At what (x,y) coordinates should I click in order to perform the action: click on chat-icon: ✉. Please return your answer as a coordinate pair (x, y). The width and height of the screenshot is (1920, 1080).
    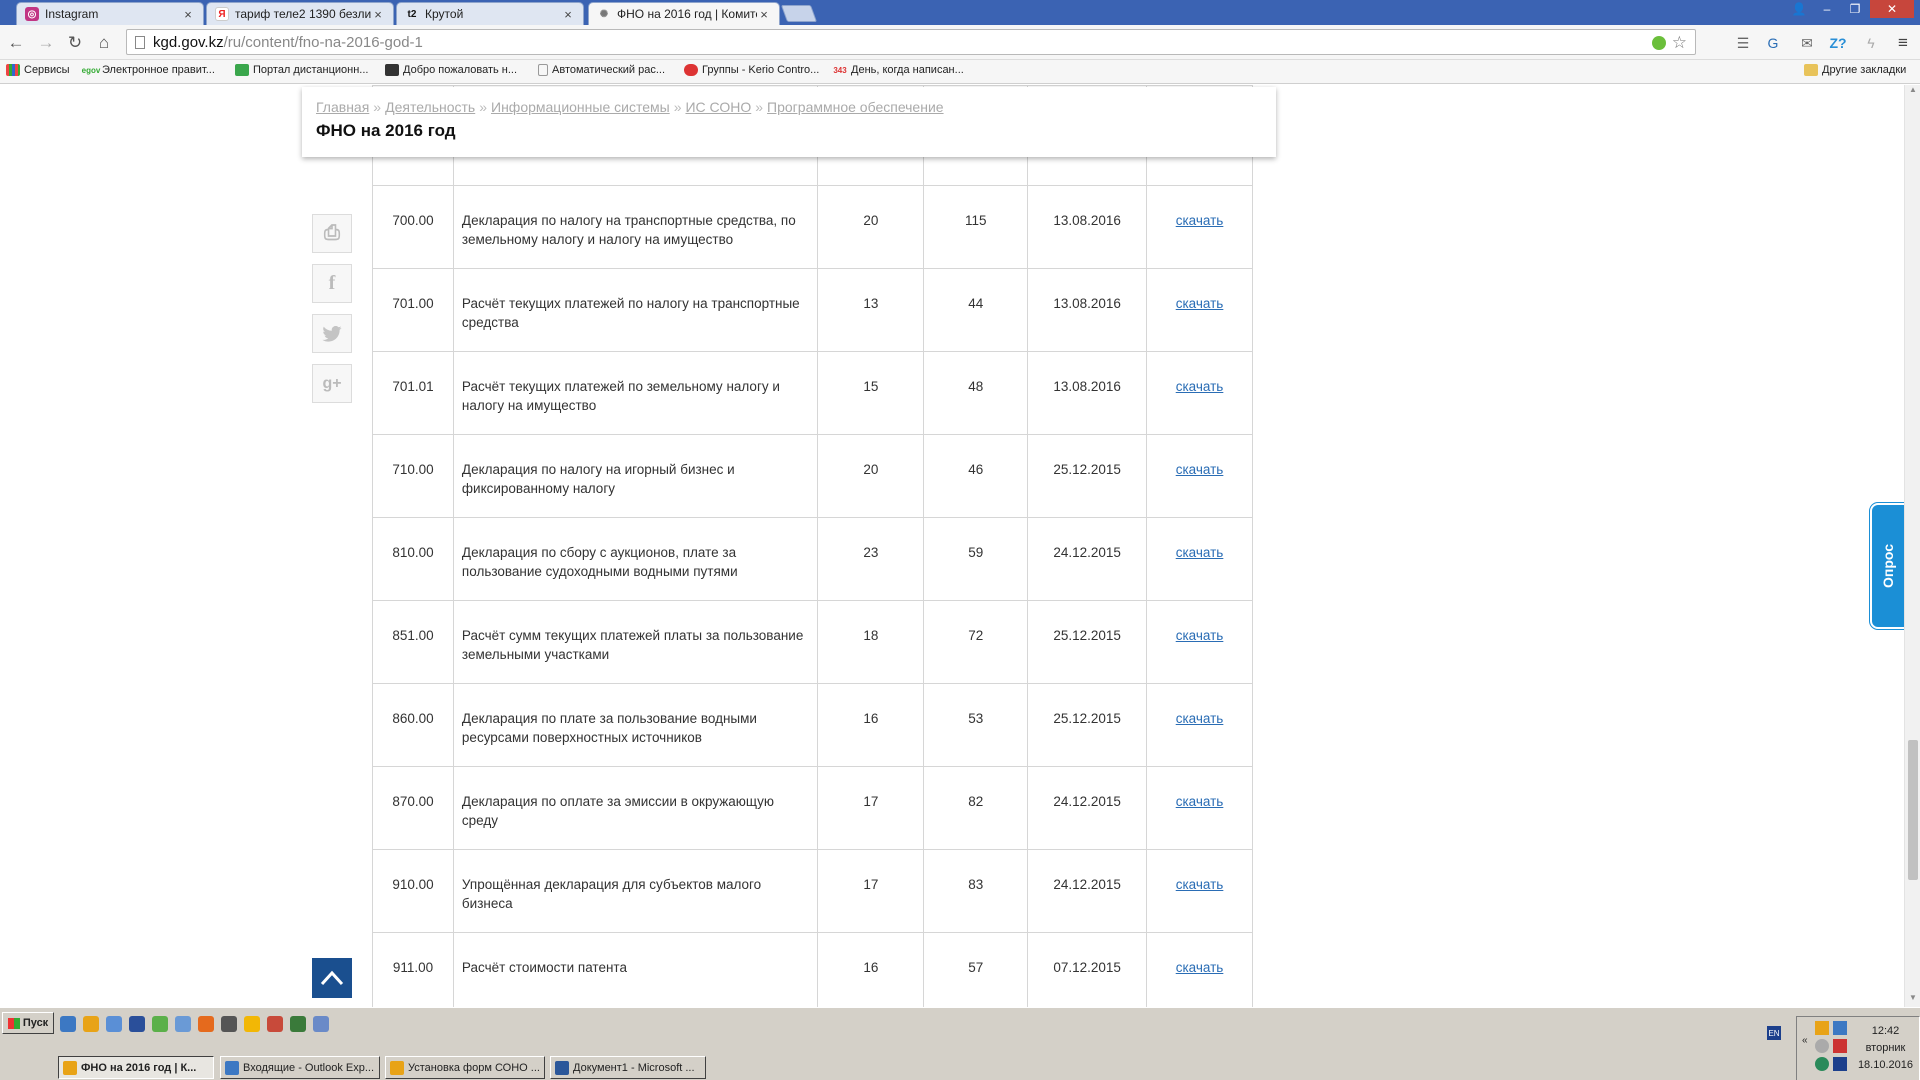
    Looking at the image, I should click on (1807, 43).